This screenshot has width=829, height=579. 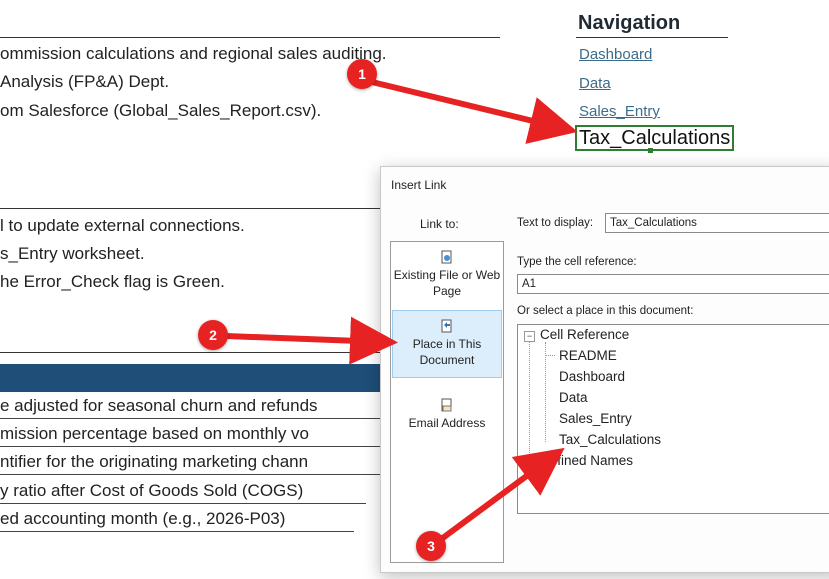 I want to click on step-badge-1: 1, so click(x=362, y=74).